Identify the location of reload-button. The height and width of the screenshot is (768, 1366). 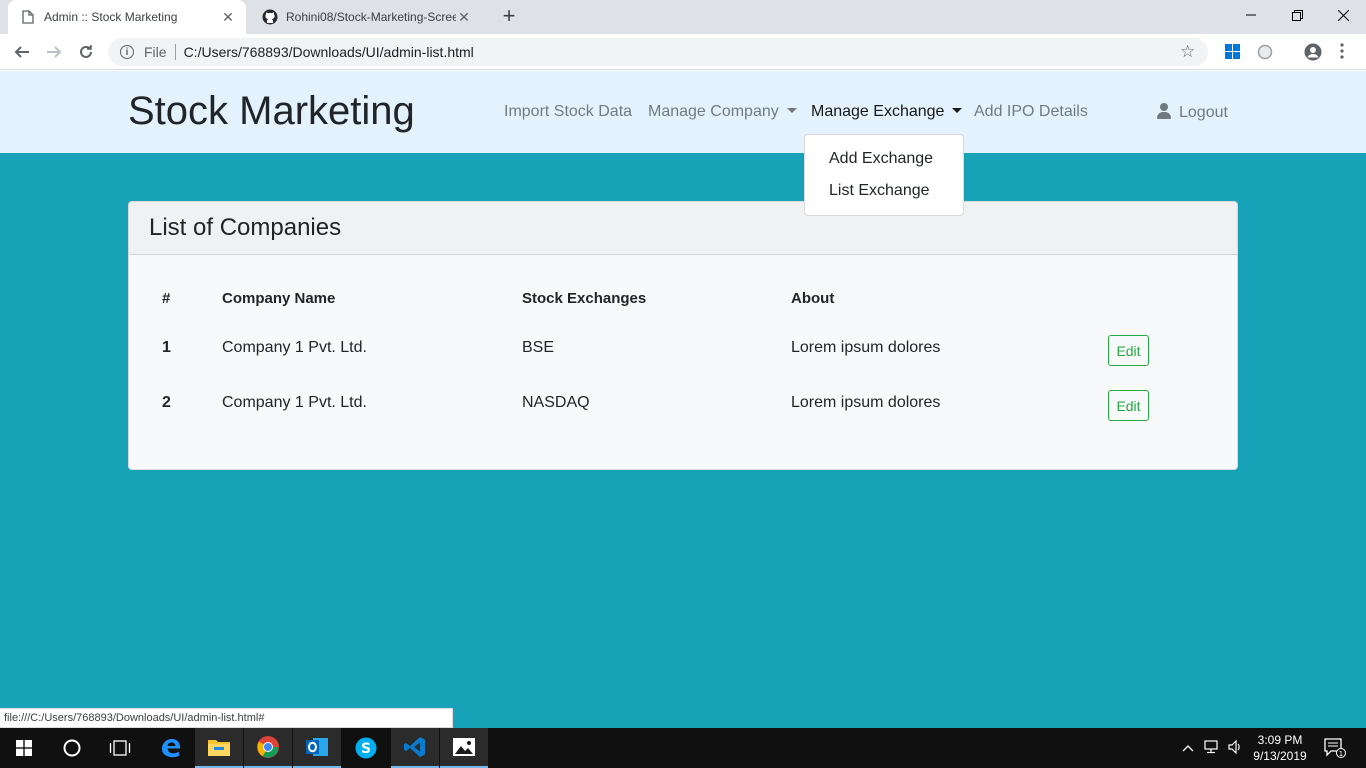
(86, 52).